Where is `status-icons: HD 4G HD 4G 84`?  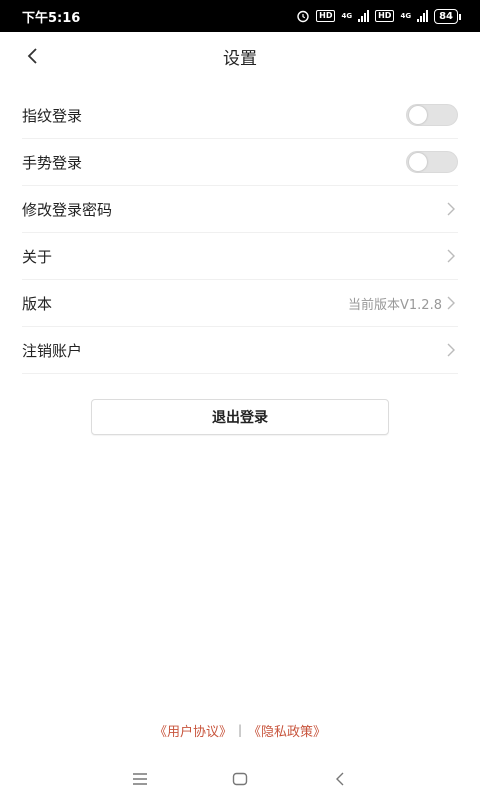
status-icons: HD 4G HD 4G 84 is located at coordinates (379, 16).